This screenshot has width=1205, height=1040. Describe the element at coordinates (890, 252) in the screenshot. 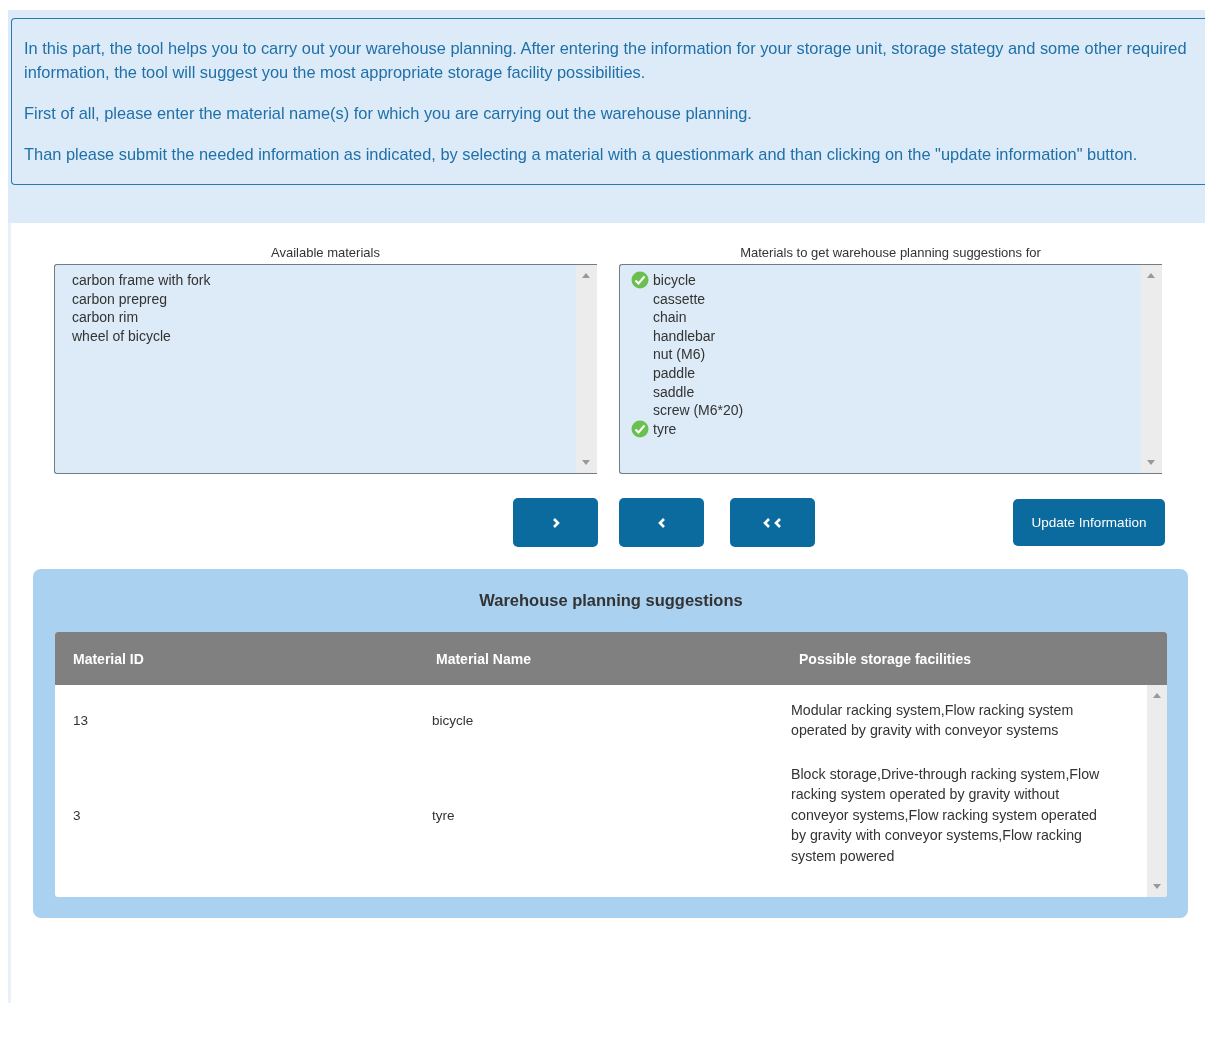

I see `list-title: Materials to get warehouse planning suggestions for` at that location.